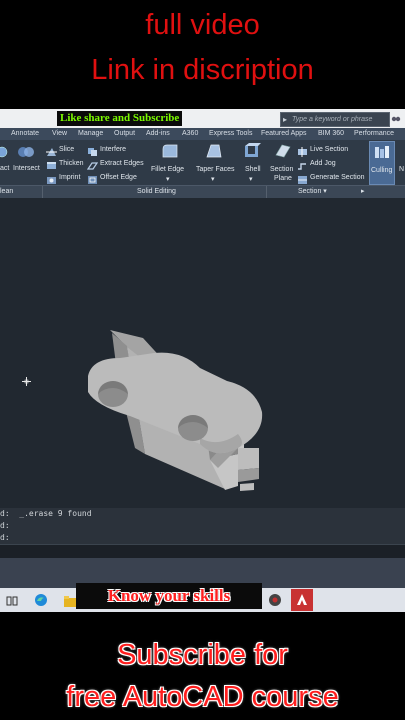 The height and width of the screenshot is (720, 405). I want to click on subtract-icon, so click(4, 154).